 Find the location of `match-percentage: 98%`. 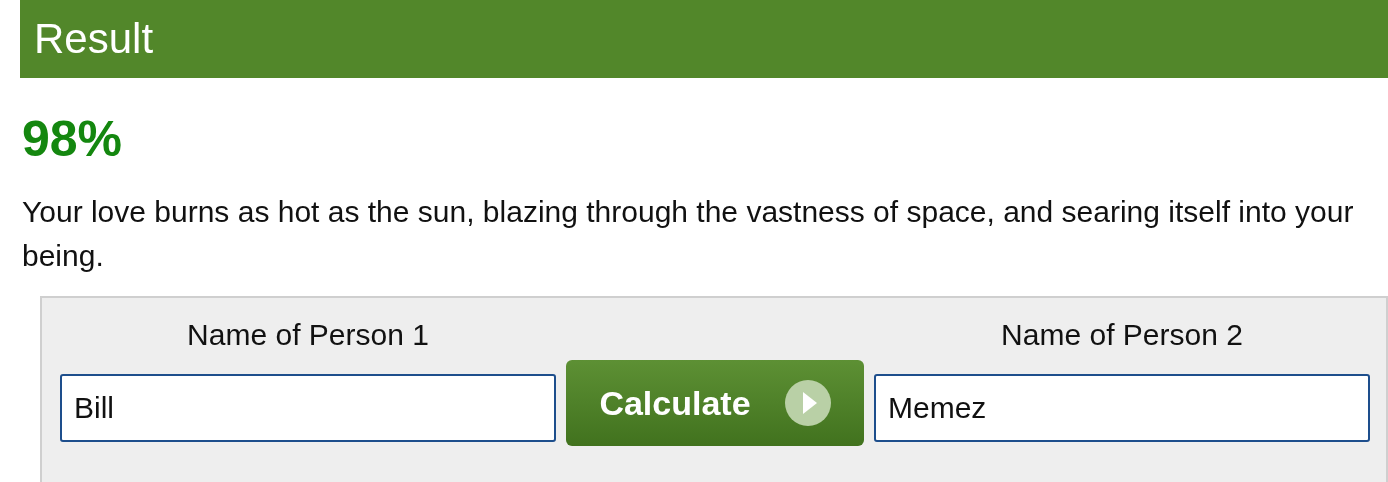

match-percentage: 98% is located at coordinates (73, 139).